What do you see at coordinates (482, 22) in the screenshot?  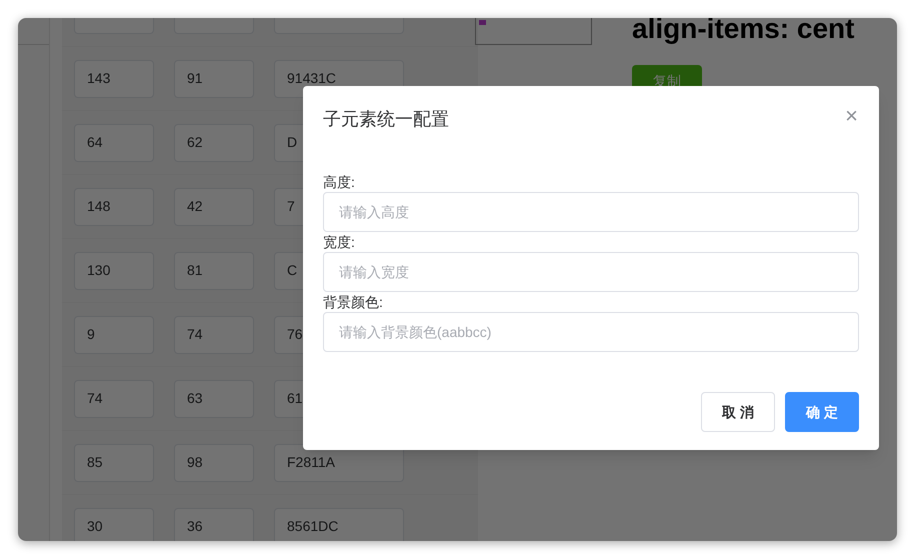 I see `preview-item` at bounding box center [482, 22].